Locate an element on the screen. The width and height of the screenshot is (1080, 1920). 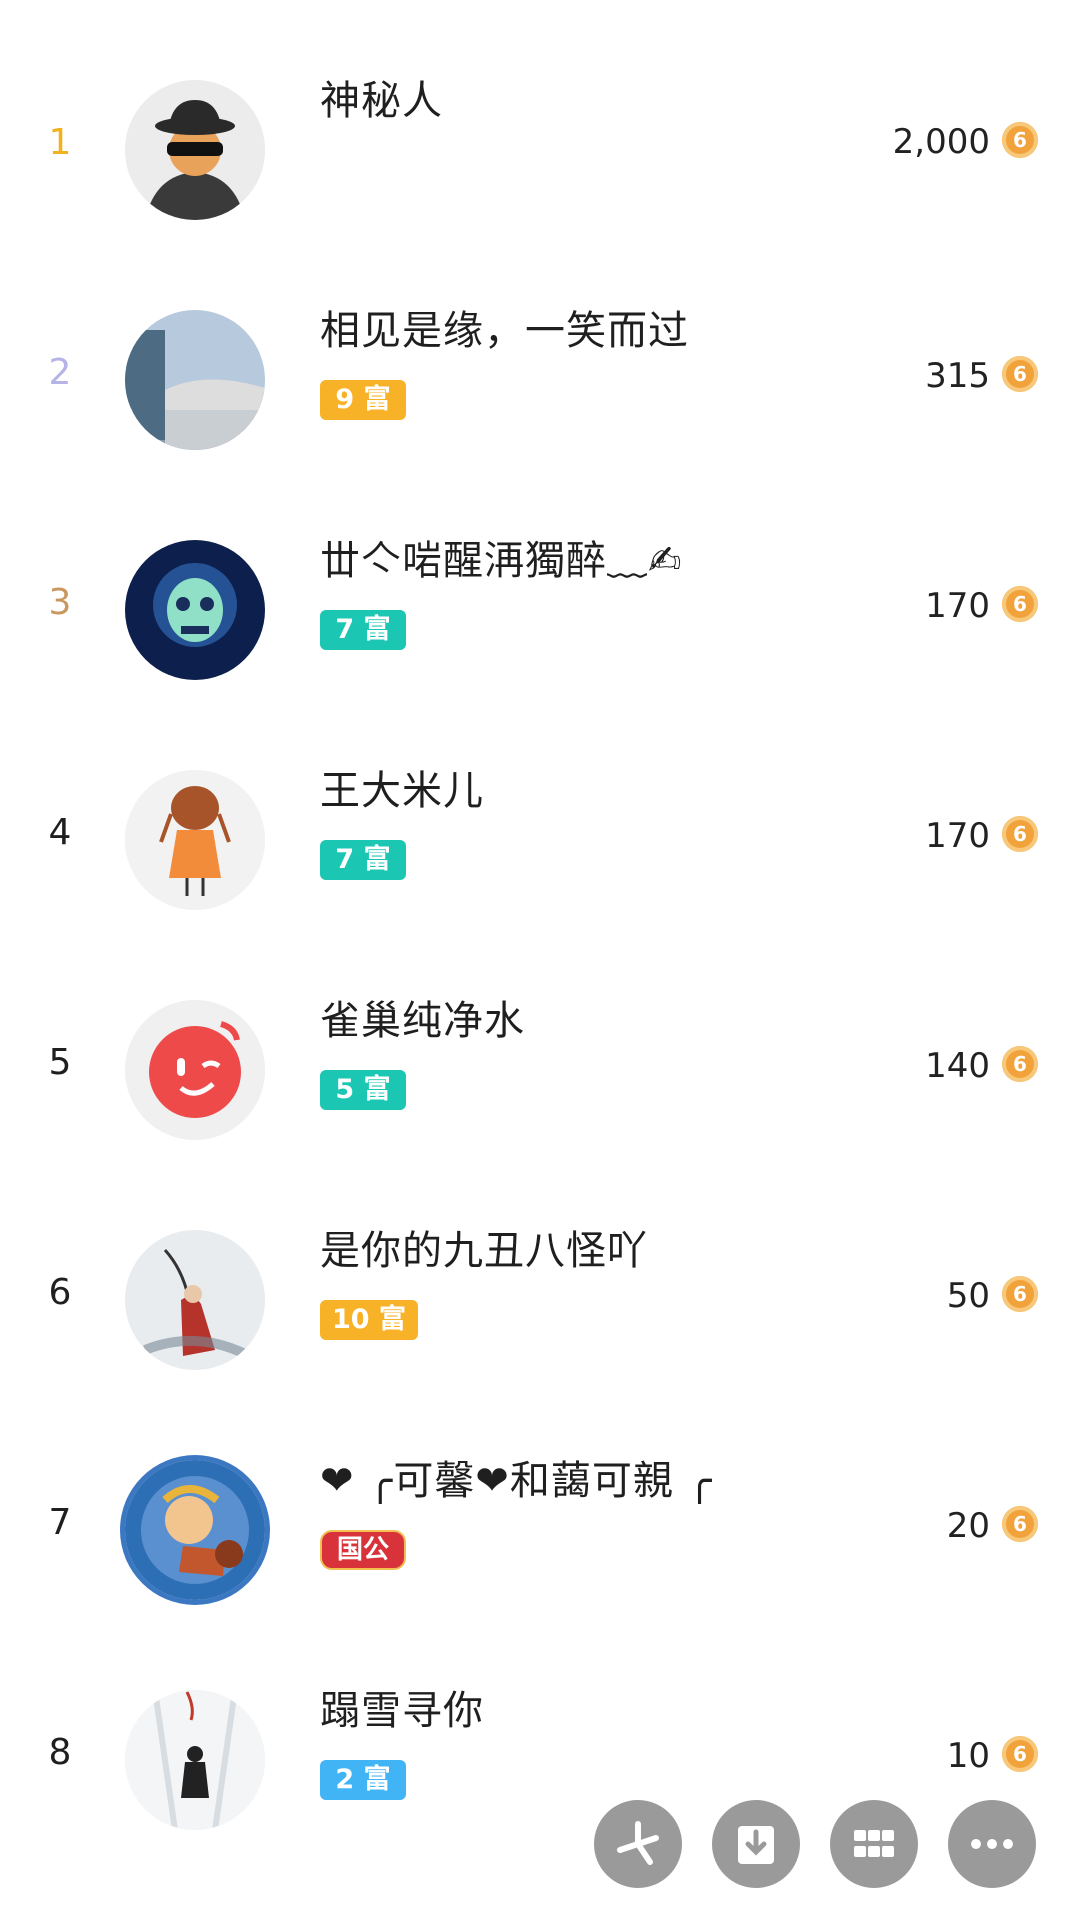
pinwheel-button is located at coordinates (638, 1844).